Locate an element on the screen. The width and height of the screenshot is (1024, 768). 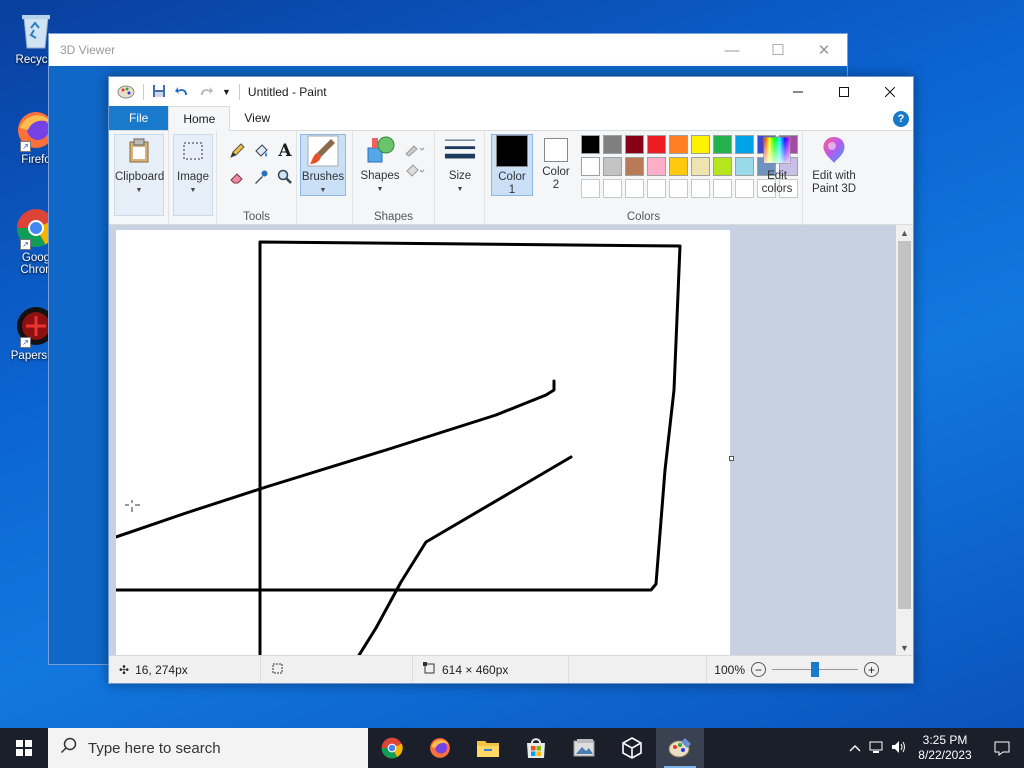
scrollbar-thumb is located at coordinates (904, 425).